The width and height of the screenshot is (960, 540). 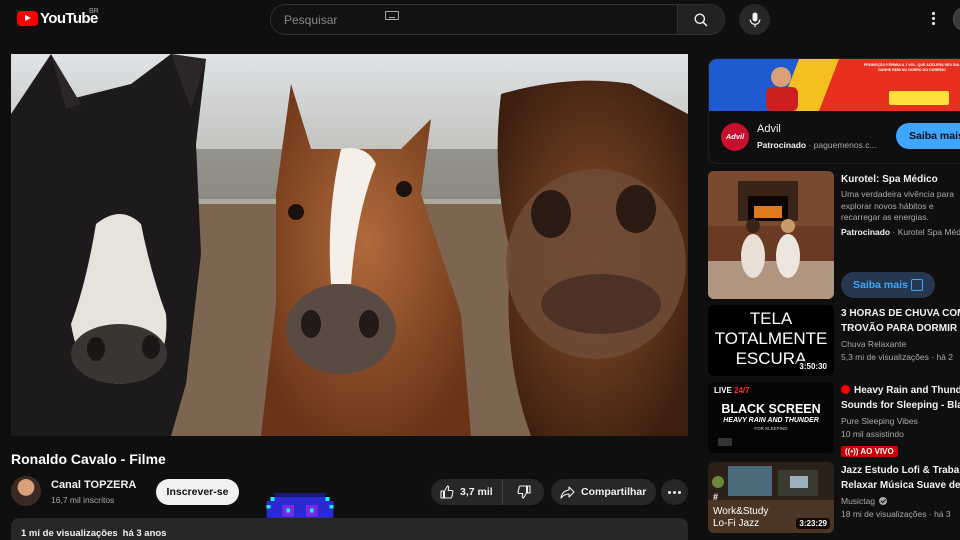 What do you see at coordinates (771, 409) in the screenshot?
I see `thumb-title: BLACK SCREEN` at bounding box center [771, 409].